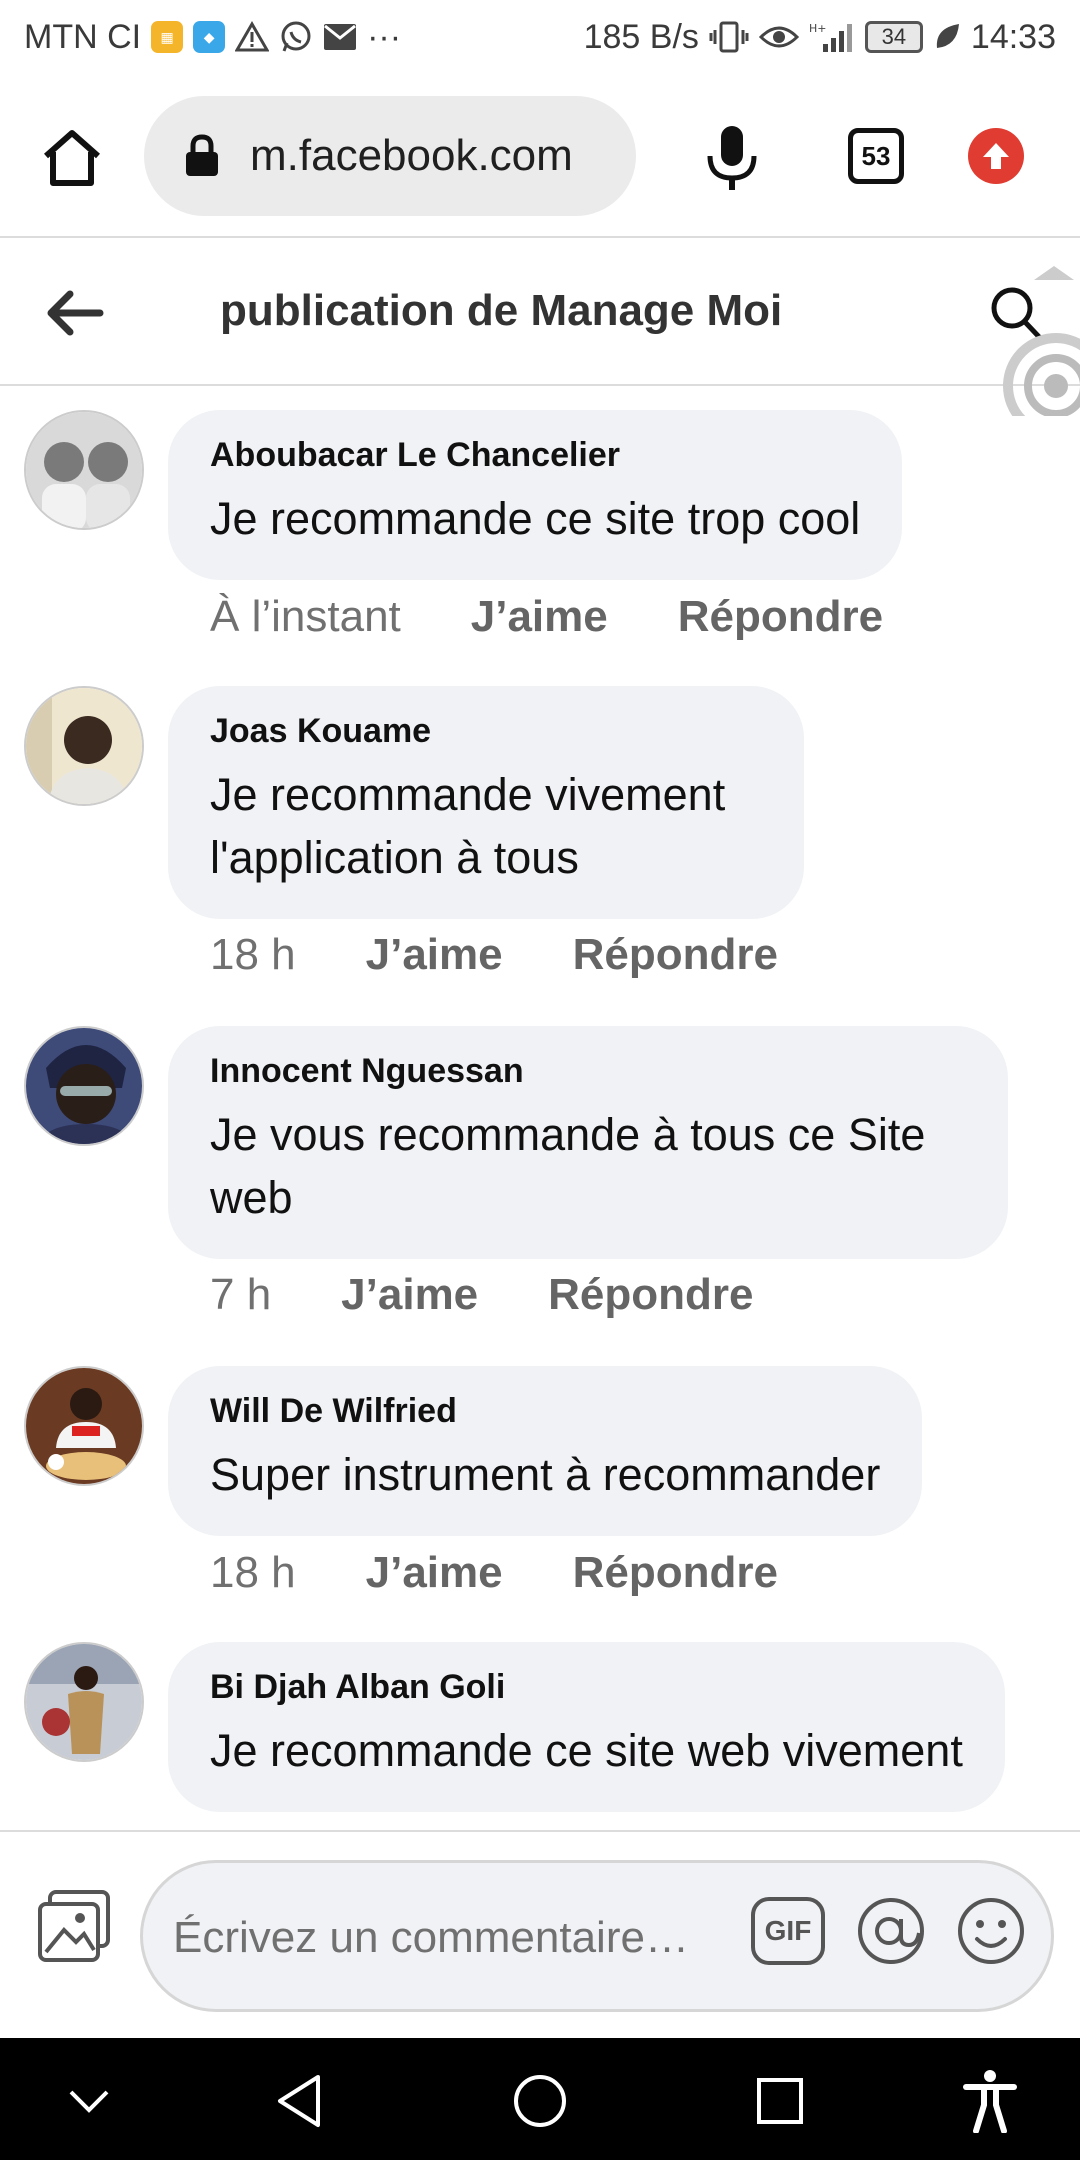 This screenshot has width=1080, height=2160. I want to click on update-button, so click(996, 156).